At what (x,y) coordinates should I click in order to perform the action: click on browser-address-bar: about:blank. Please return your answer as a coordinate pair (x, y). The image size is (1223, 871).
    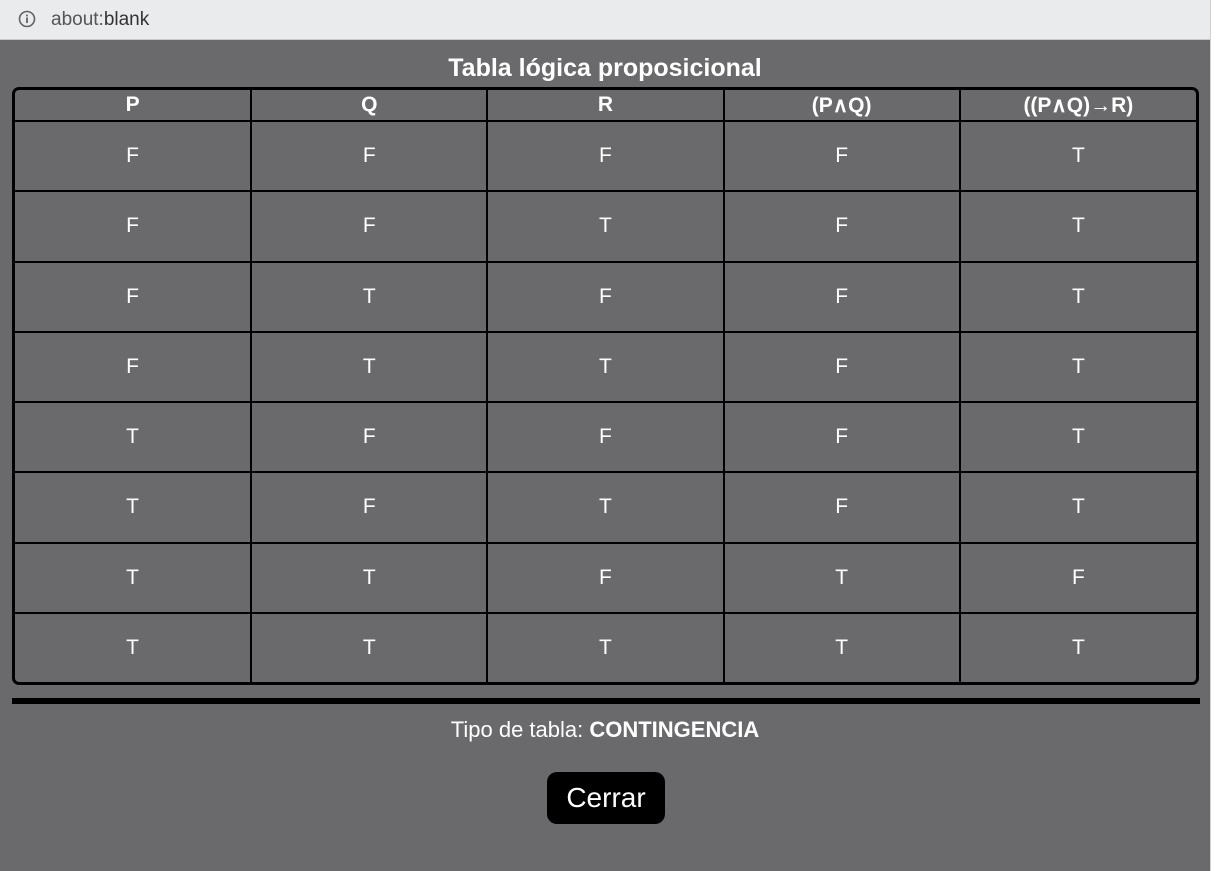
    Looking at the image, I should click on (605, 20).